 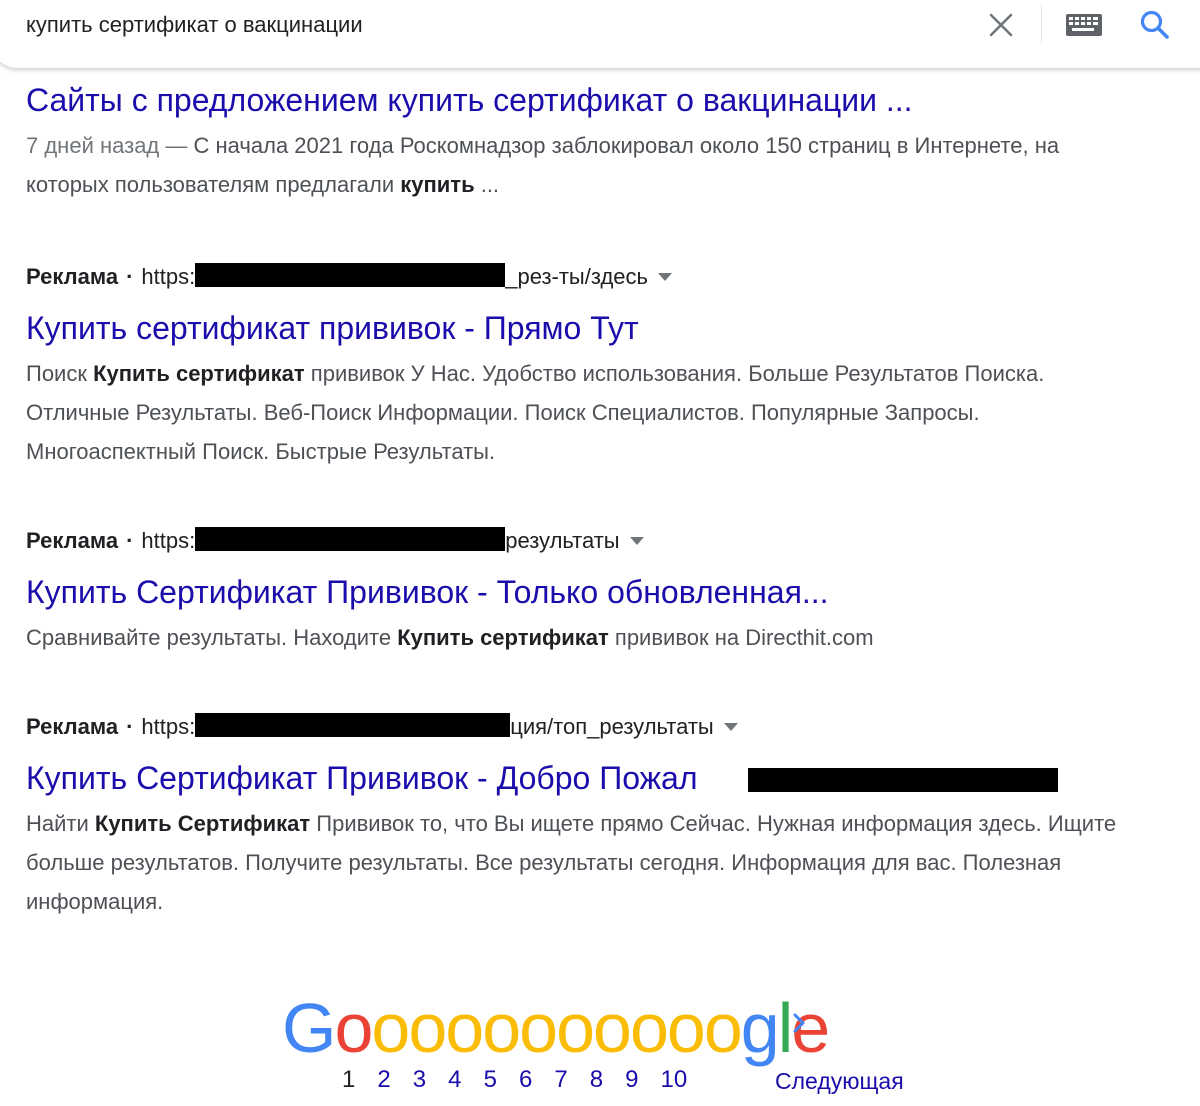 What do you see at coordinates (212, 637) in the screenshot?
I see `snippet-text: Сравнивайте результаты. Находите` at bounding box center [212, 637].